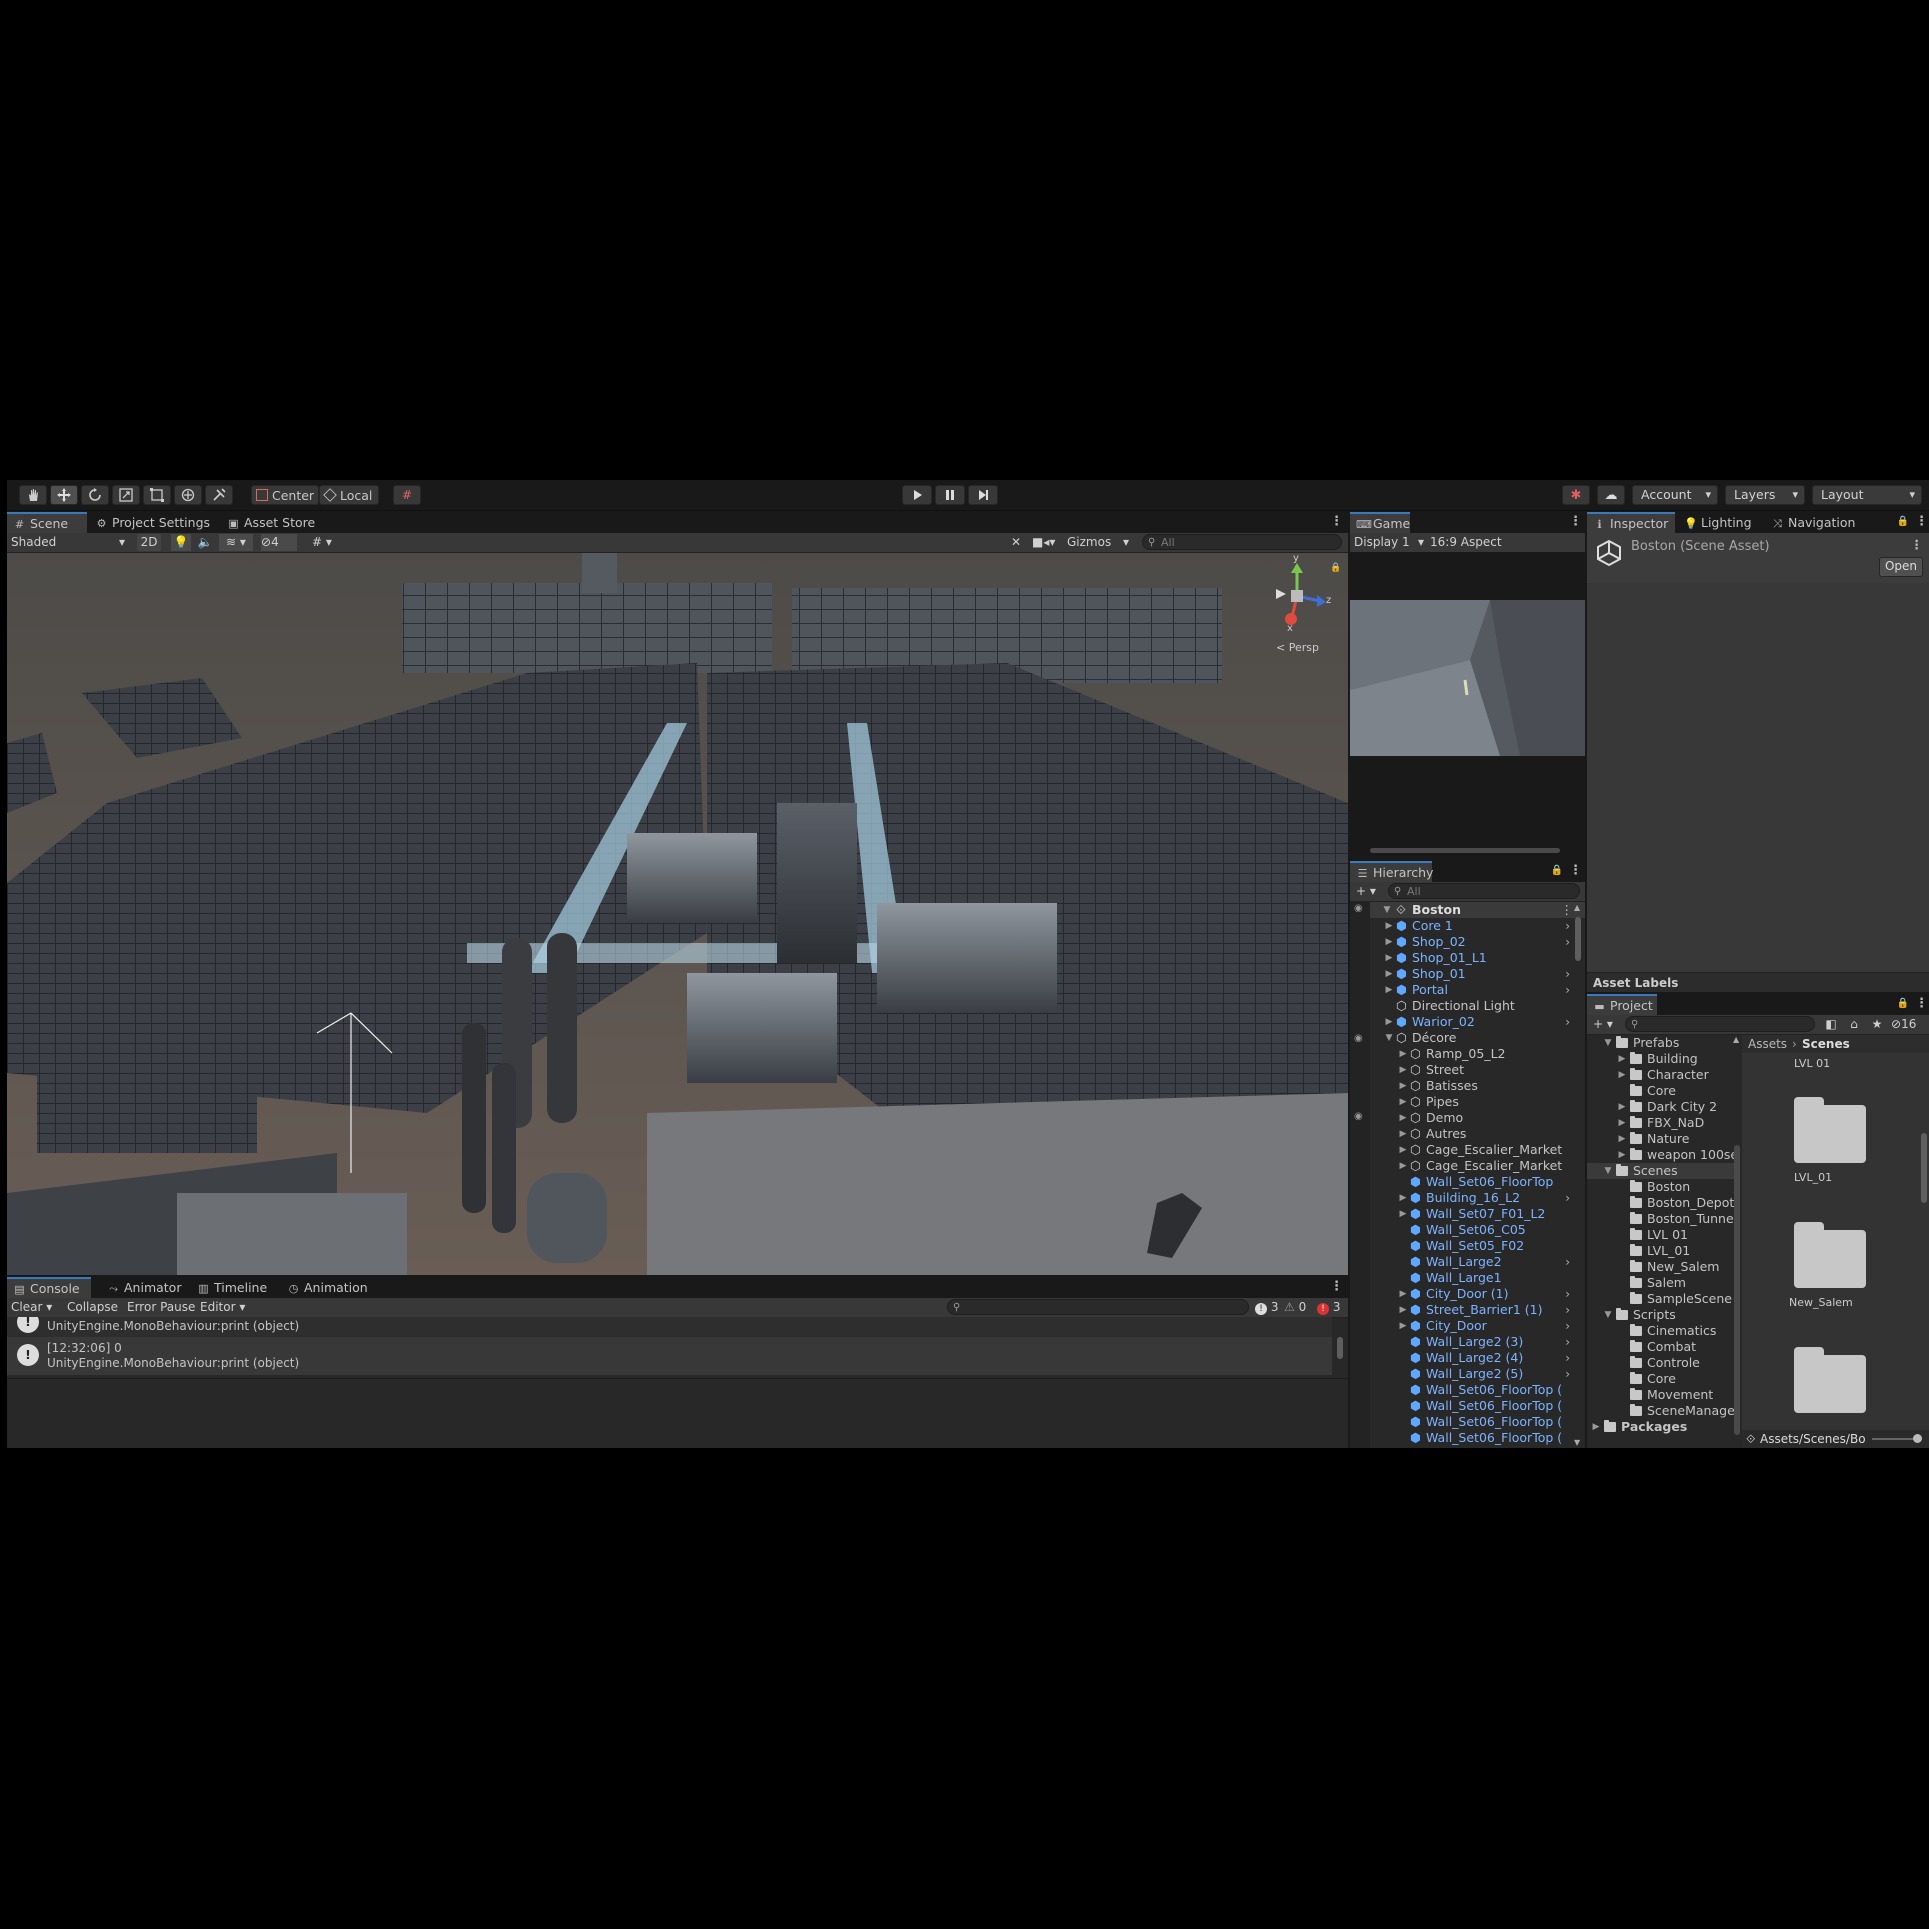 Image resolution: width=1929 pixels, height=1929 pixels. Describe the element at coordinates (1242, 542) in the screenshot. I see `scene-search-input: ⚲ All` at that location.